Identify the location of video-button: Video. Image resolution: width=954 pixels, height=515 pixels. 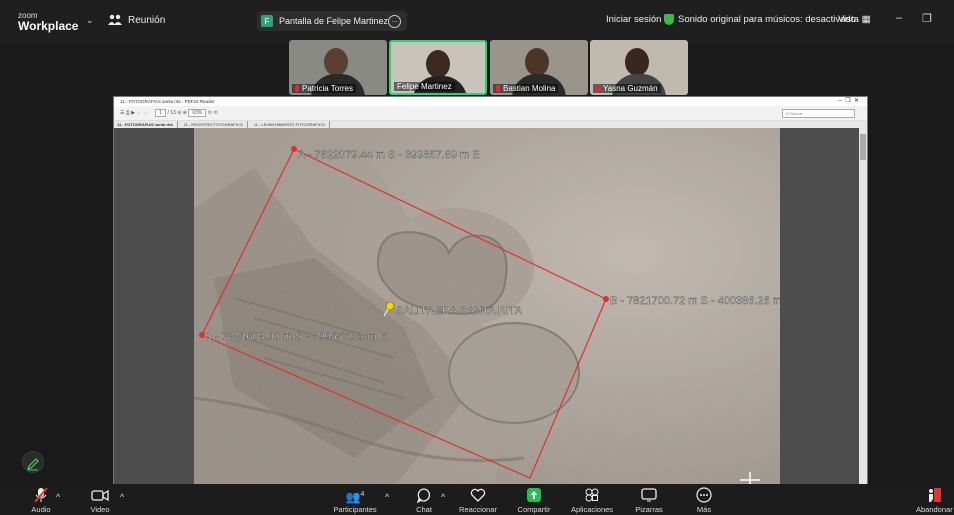
(100, 500).